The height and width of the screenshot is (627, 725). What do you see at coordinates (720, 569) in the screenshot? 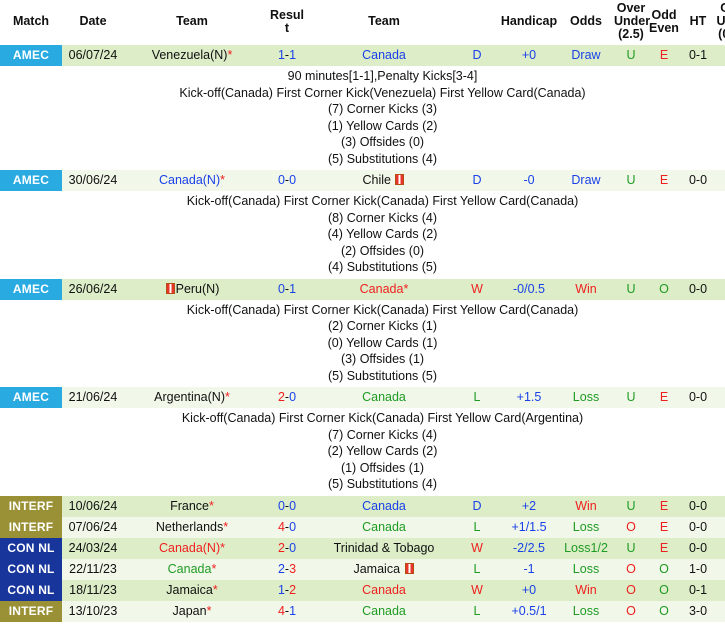
I see `over-under-075-result: O` at bounding box center [720, 569].